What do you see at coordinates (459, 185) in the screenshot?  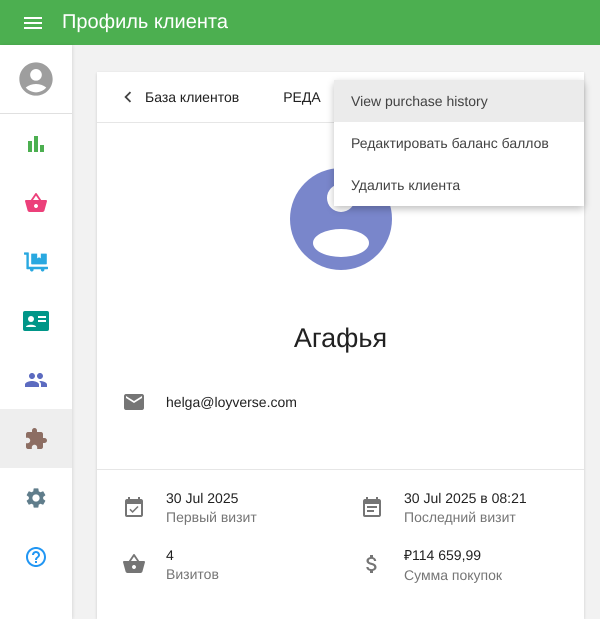 I see `menu-item: Удалить клиента` at bounding box center [459, 185].